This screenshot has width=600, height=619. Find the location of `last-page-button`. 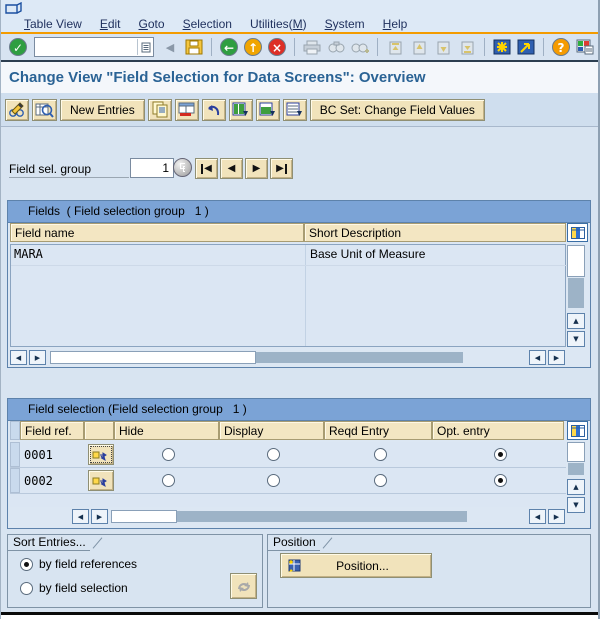

last-page-button is located at coordinates (467, 47).